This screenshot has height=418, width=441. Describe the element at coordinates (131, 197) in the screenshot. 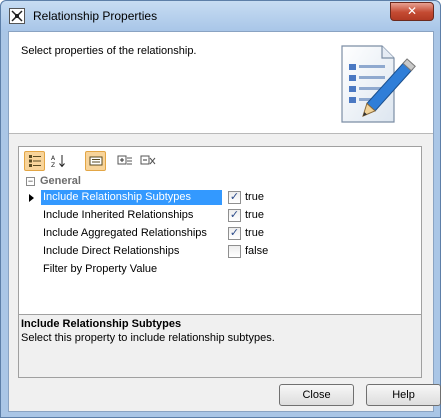

I see `property-name: Include Relationship Subtypes` at that location.